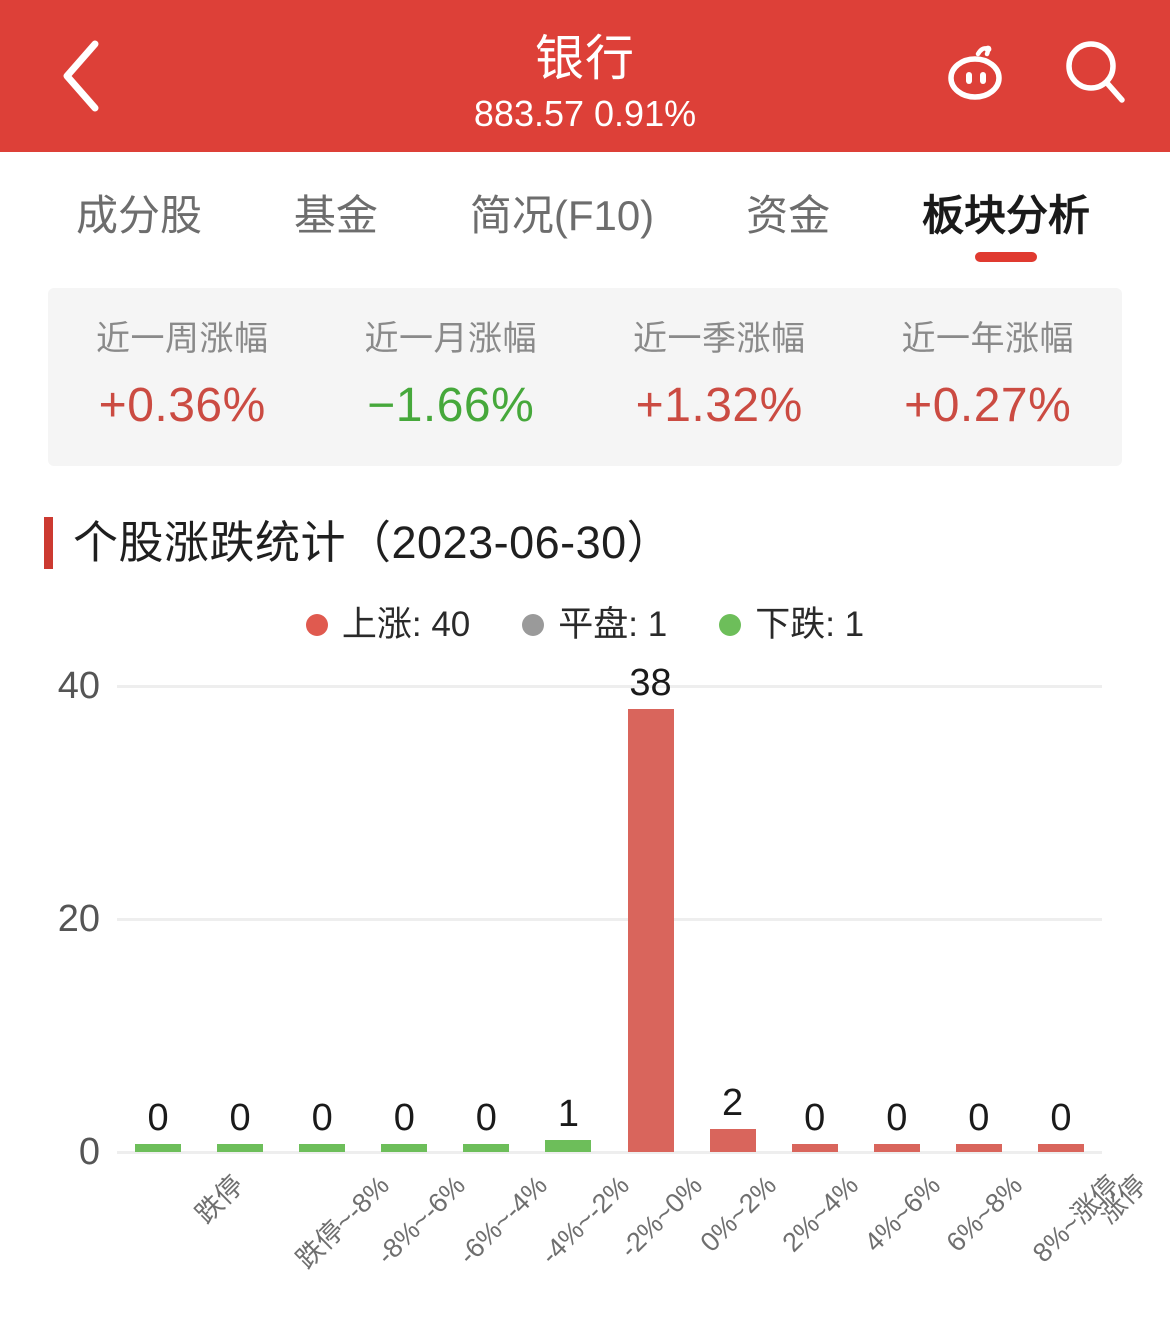 Image resolution: width=1170 pixels, height=1318 pixels. What do you see at coordinates (988, 405) in the screenshot?
I see `stat-value: +0.27%` at bounding box center [988, 405].